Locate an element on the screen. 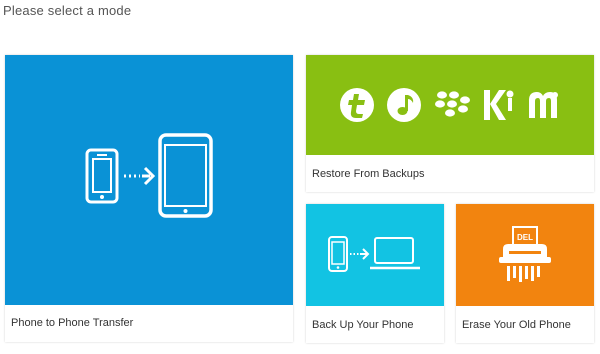 This screenshot has height=354, width=600. blackberry-icon is located at coordinates (452, 104).